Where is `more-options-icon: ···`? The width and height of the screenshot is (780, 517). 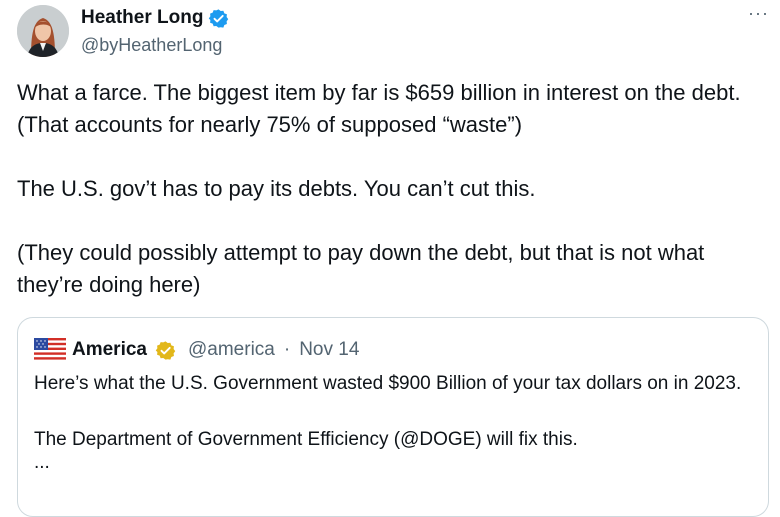
more-options-icon: ··· is located at coordinates (758, 13).